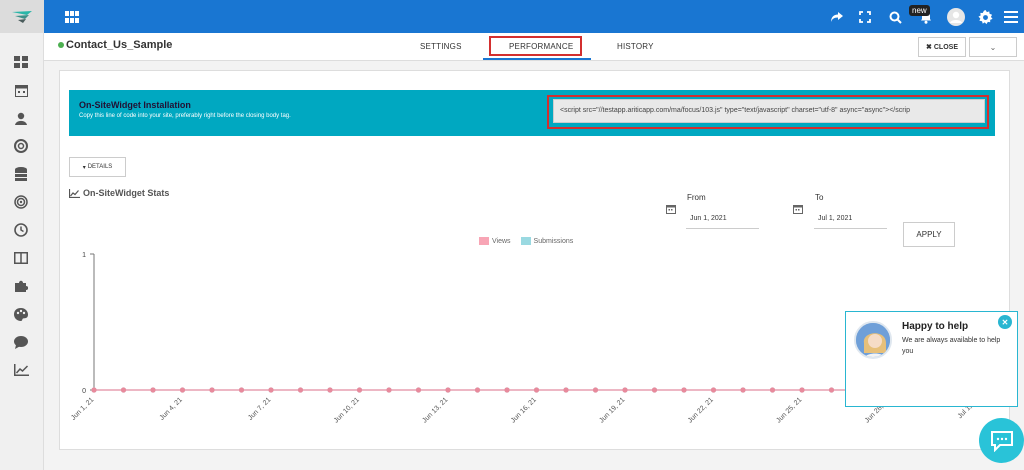 This screenshot has width=1024, height=470. I want to click on x-tick-label: Jun 16, 21, so click(524, 410).